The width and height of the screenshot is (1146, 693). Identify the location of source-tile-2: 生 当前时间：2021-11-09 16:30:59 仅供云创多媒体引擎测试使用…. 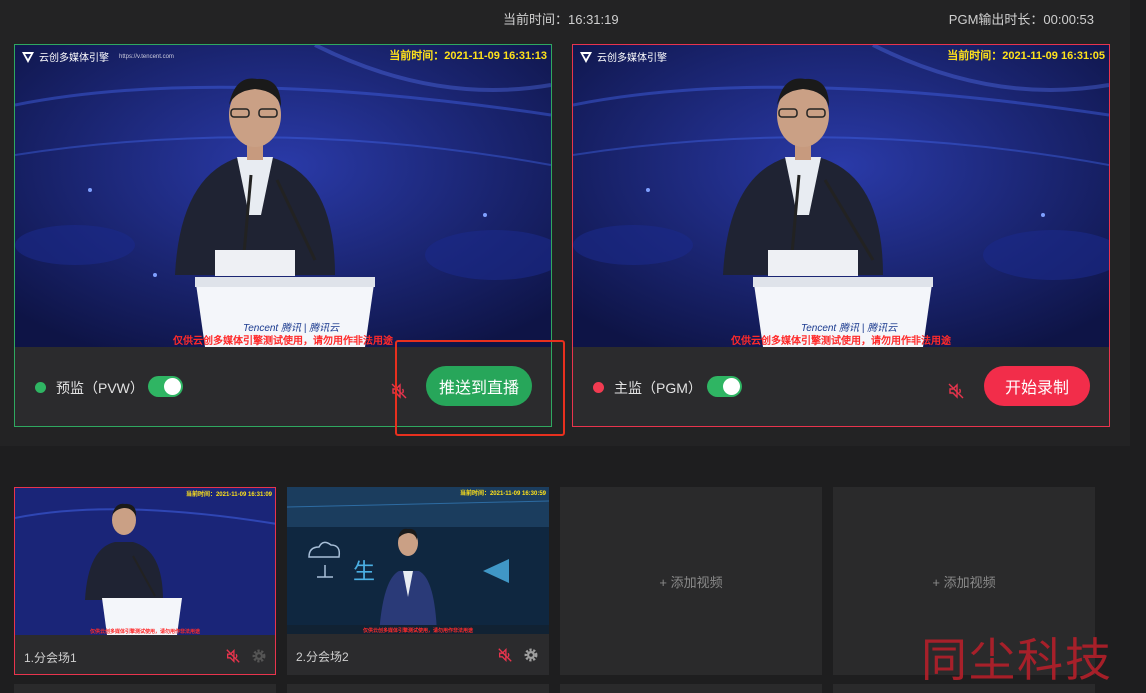
(418, 581).